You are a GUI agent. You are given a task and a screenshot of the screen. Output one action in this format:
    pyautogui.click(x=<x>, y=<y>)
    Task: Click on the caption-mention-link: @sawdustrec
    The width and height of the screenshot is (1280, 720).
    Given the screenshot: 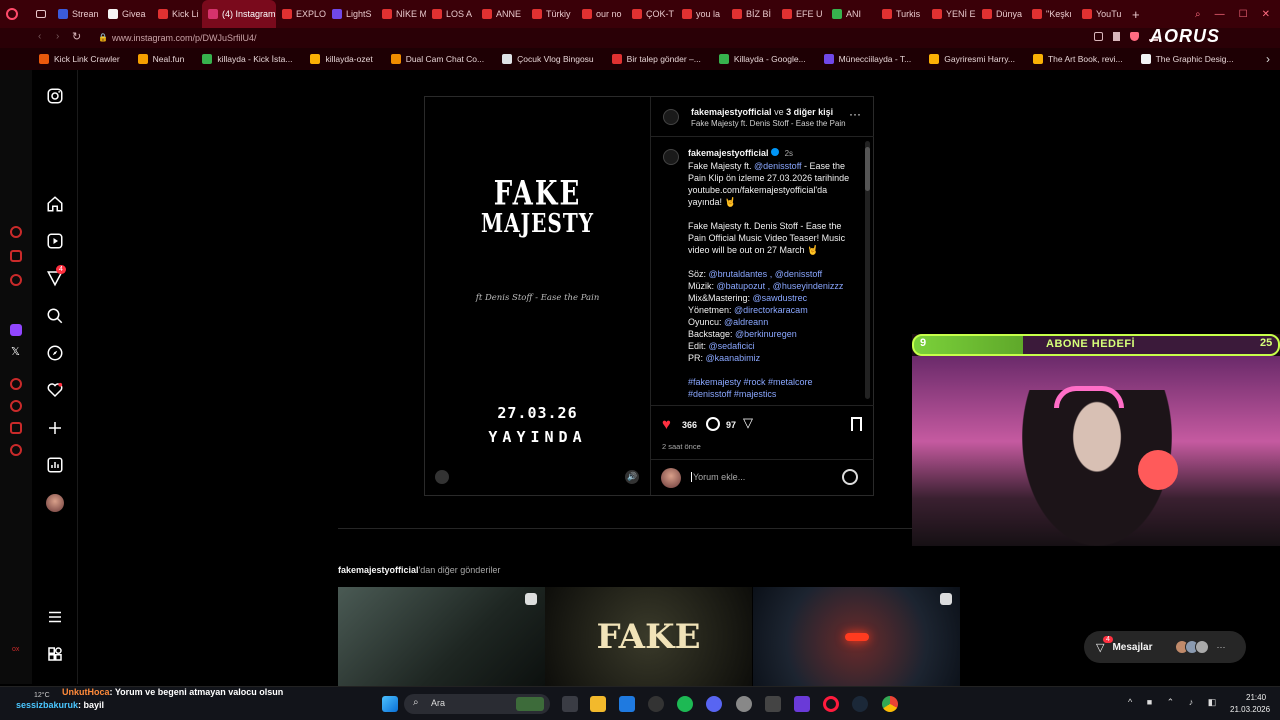 What is the action you would take?
    pyautogui.click(x=780, y=298)
    